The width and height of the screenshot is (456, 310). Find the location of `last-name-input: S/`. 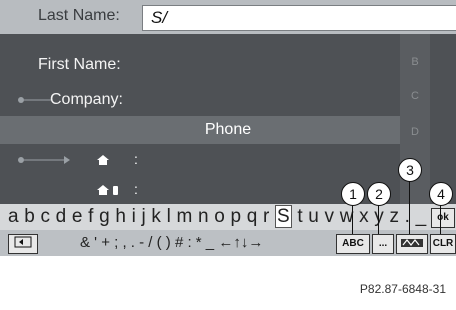

last-name-input: S/ is located at coordinates (299, 18).